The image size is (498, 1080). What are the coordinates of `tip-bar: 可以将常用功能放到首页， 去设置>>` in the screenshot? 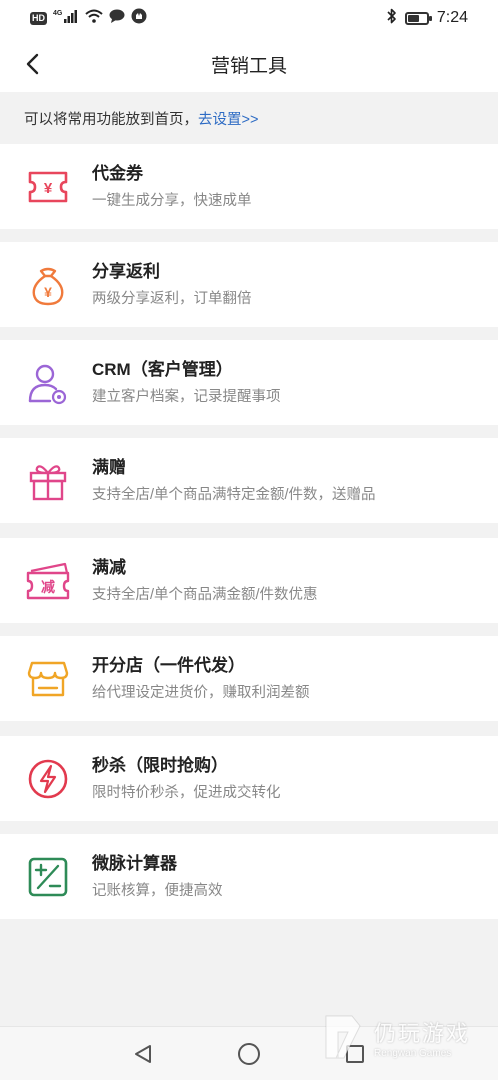 It's located at (249, 118).